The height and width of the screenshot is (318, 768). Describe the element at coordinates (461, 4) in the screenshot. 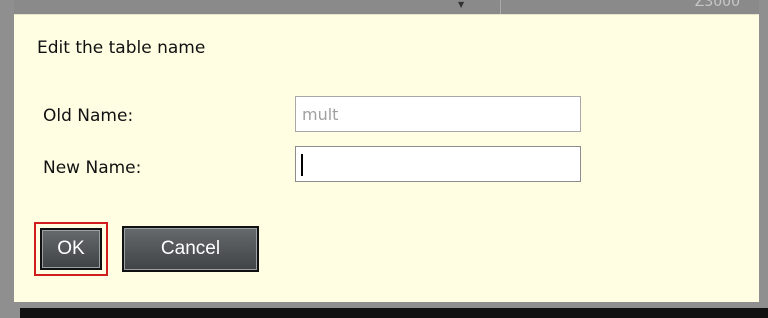

I see `dropdown-arrow-icon: ▼` at that location.